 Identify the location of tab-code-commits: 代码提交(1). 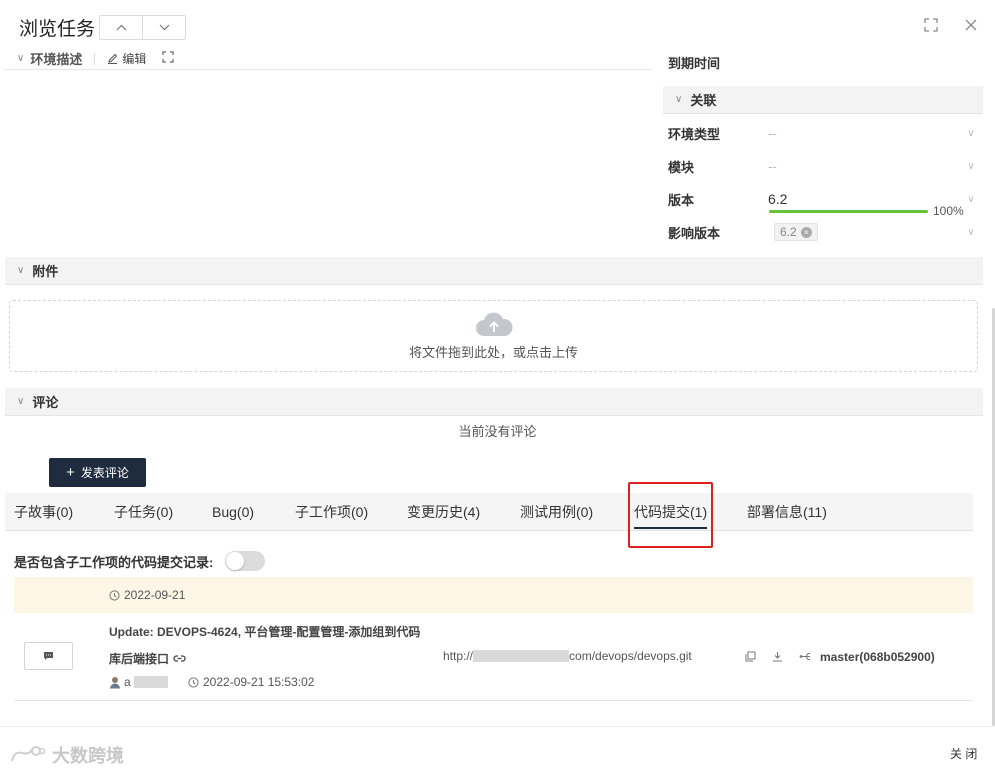
(671, 512).